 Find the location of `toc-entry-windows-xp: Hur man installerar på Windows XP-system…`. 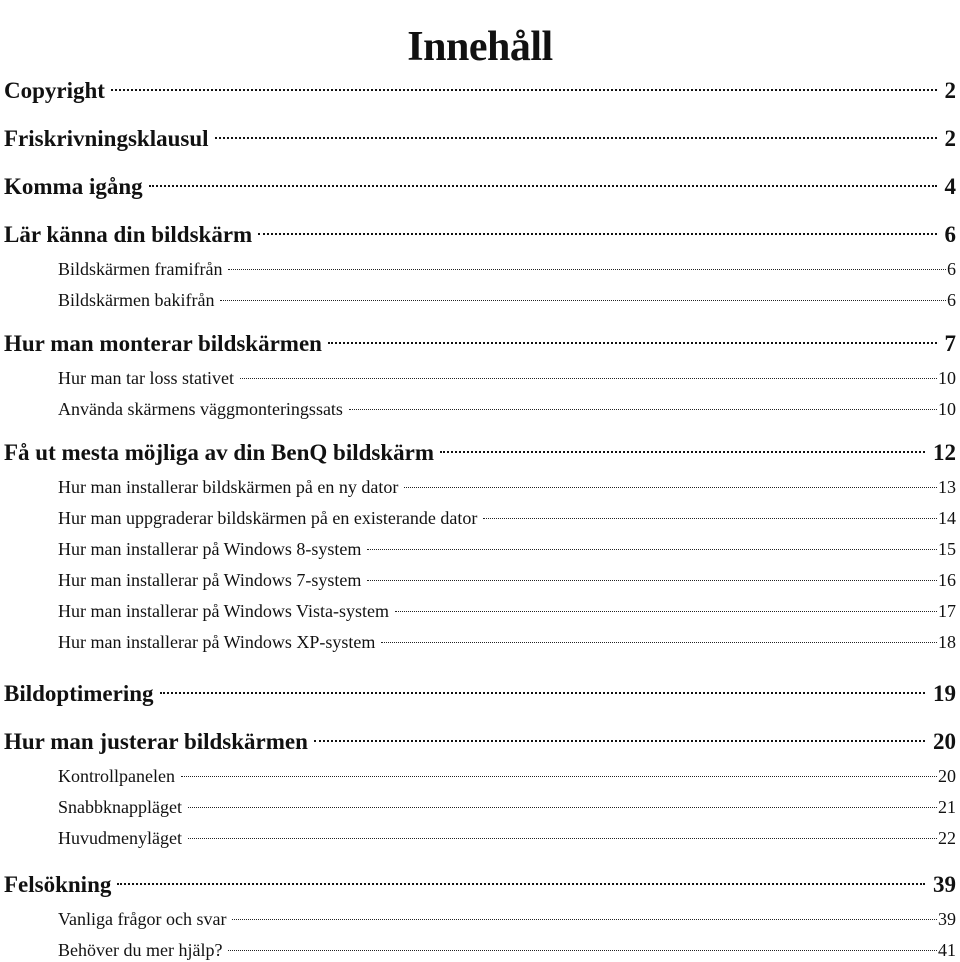

toc-entry-windows-xp: Hur man installerar på Windows XP-system… is located at coordinates (507, 638).